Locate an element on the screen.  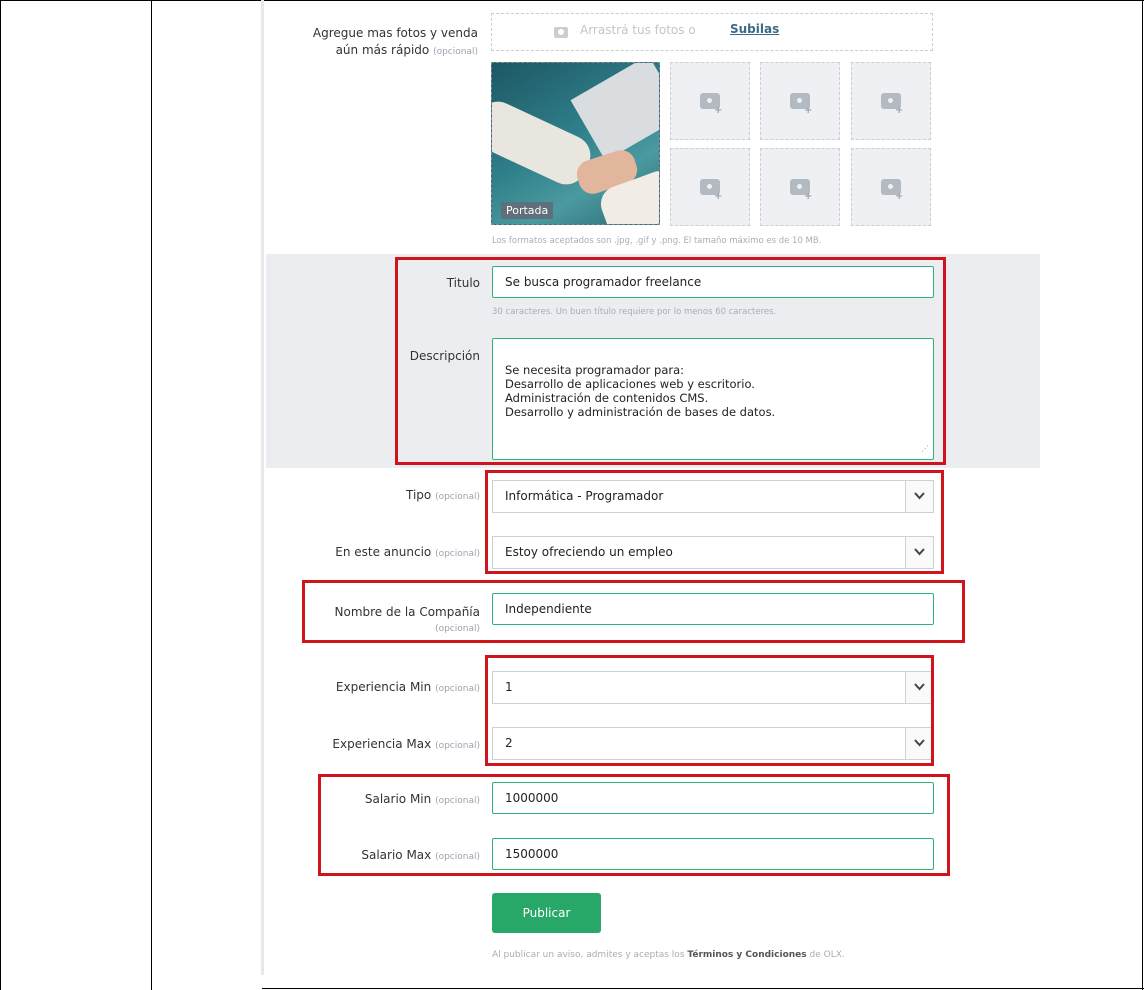
doc-border-right is located at coordinates (1142, 495).